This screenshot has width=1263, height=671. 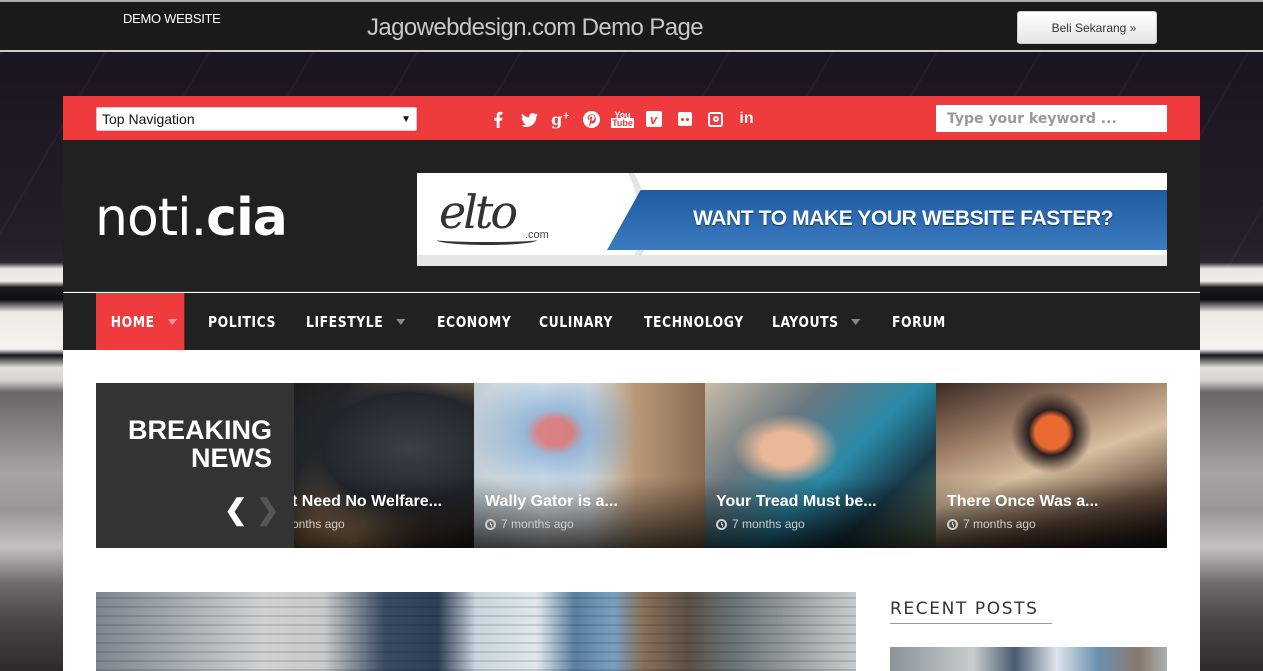 I want to click on nav-item-layouts: LAYOUTS, so click(x=816, y=321).